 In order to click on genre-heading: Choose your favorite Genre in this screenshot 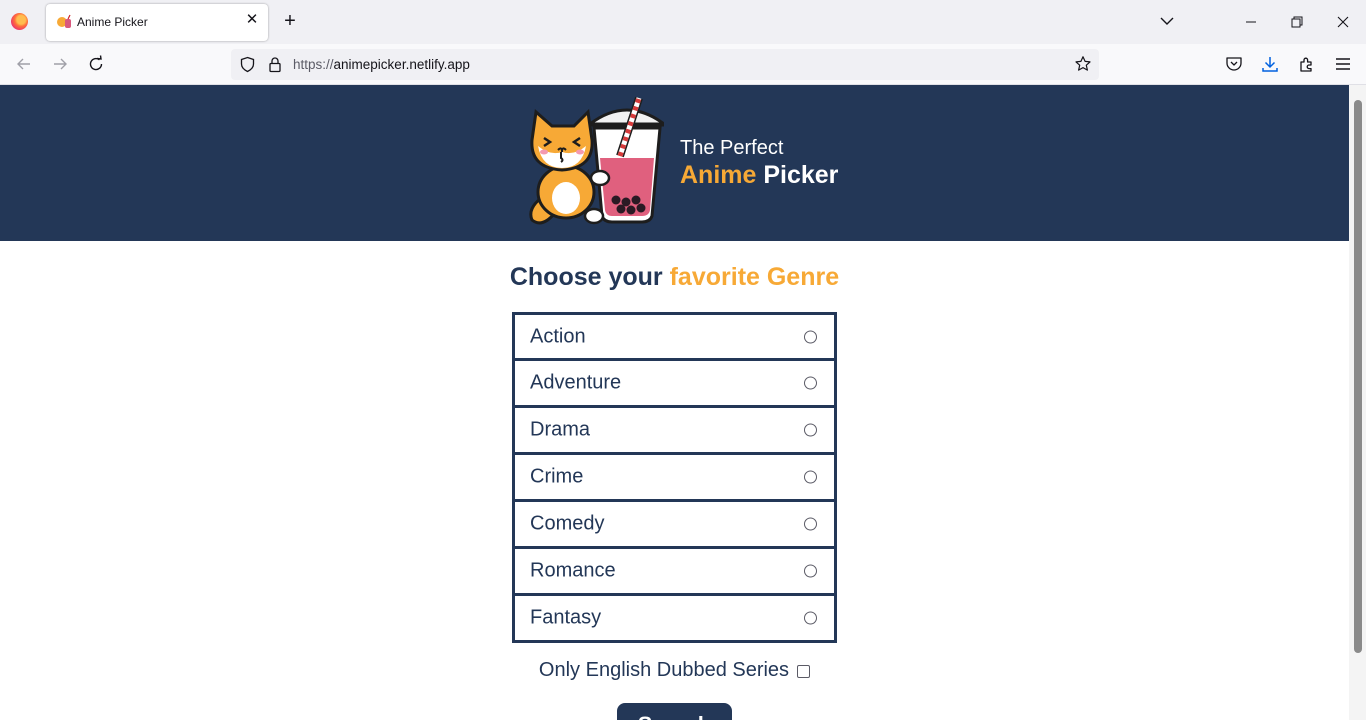, I will do `click(674, 277)`.